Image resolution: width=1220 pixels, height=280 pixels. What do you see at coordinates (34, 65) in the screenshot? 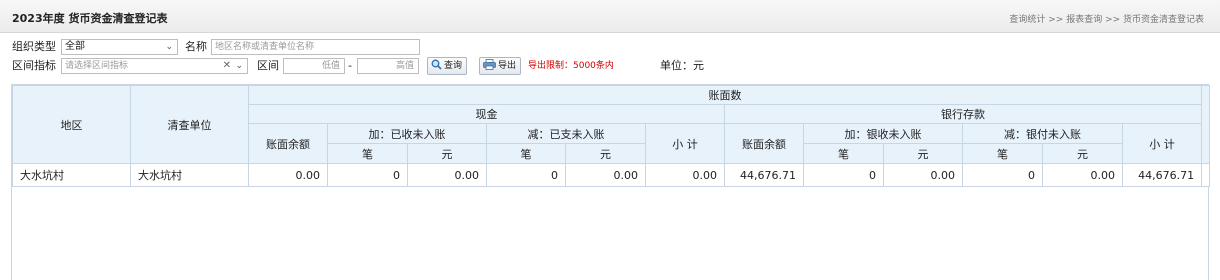
I see `range-metric-label: 区间指标` at bounding box center [34, 65].